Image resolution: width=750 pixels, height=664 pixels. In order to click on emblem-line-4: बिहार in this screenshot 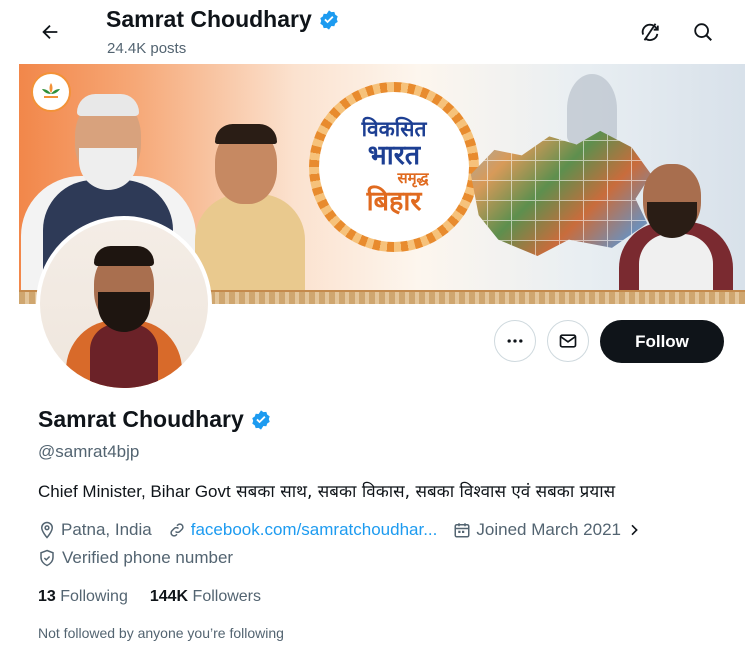, I will do `click(394, 201)`.